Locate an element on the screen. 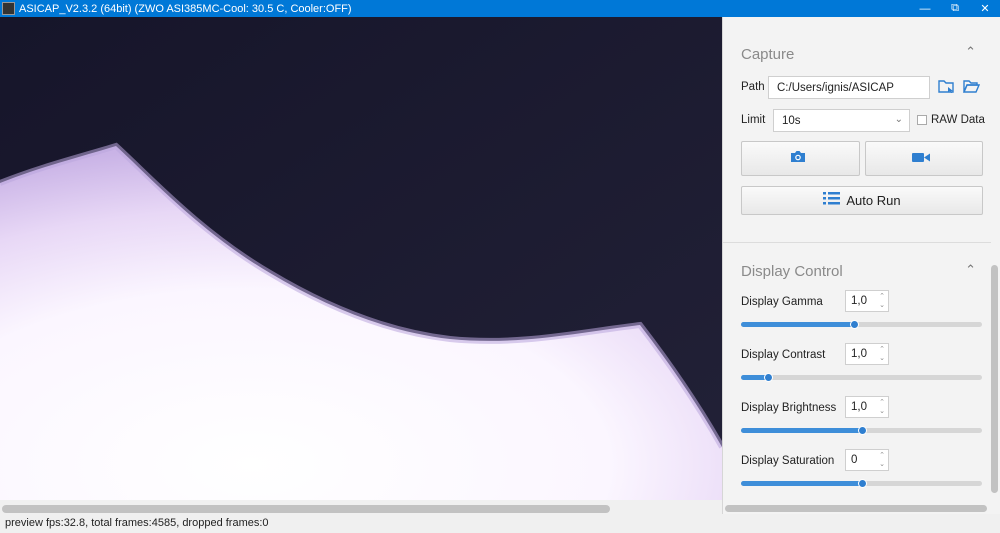 The width and height of the screenshot is (1000, 533). close-button: ✕ is located at coordinates (985, 8).